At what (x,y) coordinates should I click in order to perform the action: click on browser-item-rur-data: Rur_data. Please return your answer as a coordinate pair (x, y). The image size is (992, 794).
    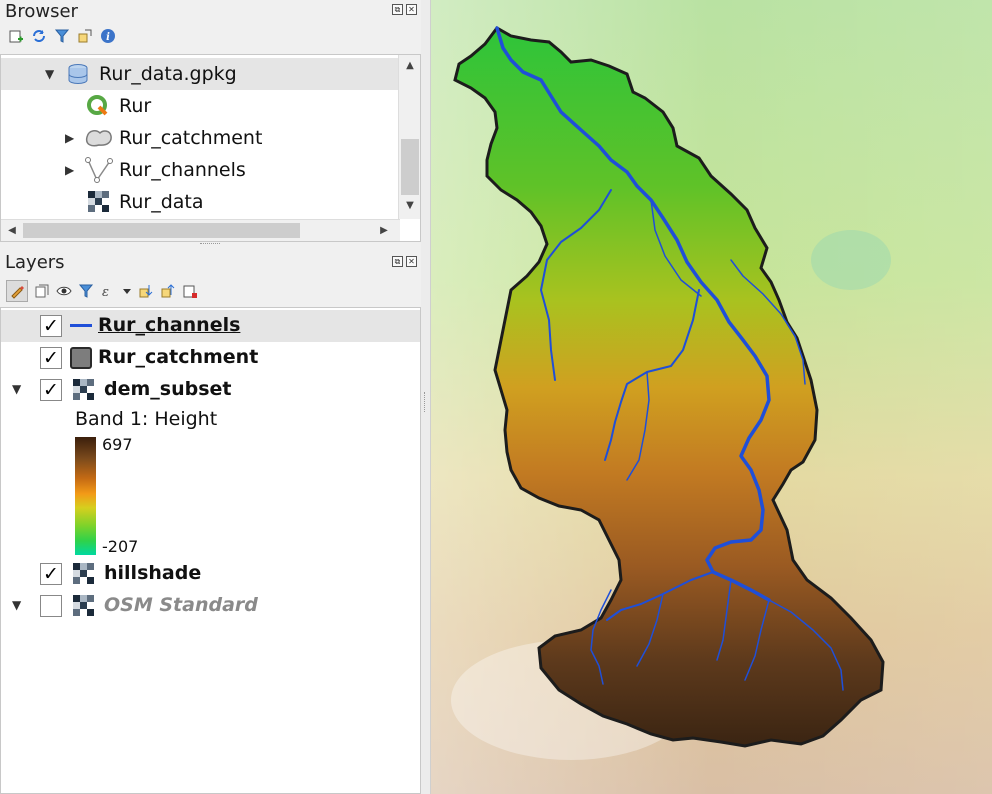
    Looking at the image, I should click on (200, 202).